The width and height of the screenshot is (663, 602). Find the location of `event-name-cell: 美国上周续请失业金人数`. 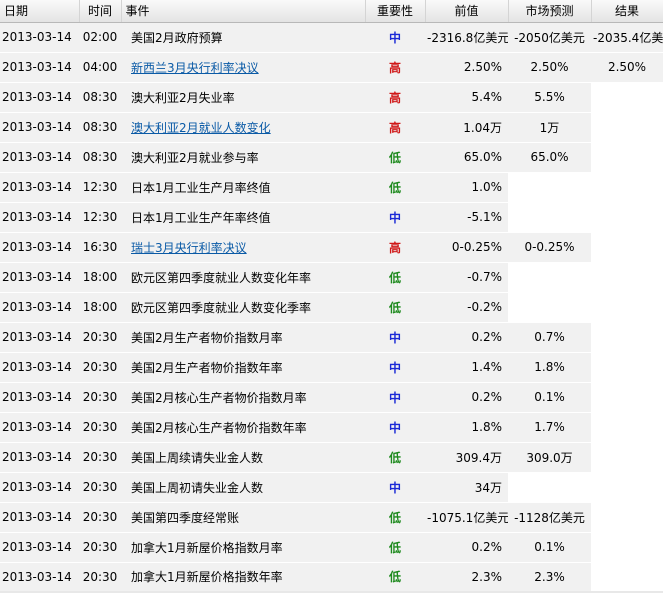

event-name-cell: 美国上周续请失业金人数 is located at coordinates (243, 457).